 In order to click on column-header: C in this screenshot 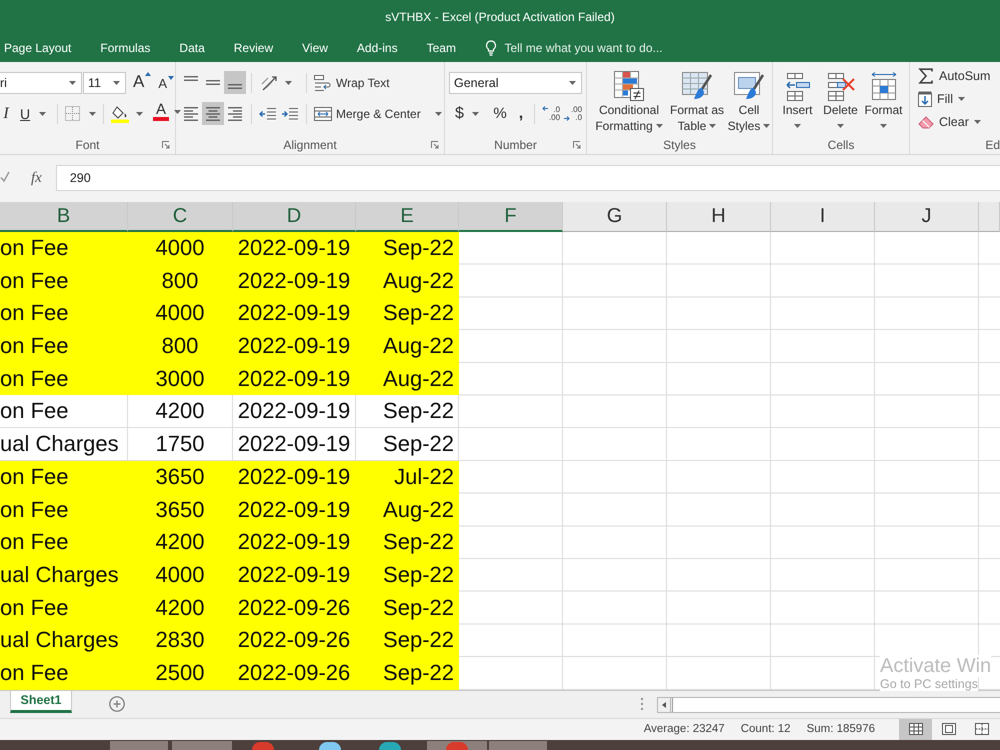, I will do `click(180, 217)`.